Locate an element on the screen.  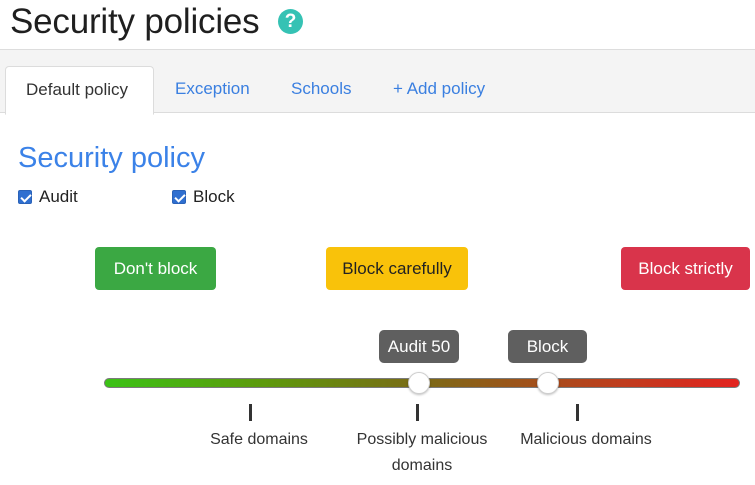
question-circle-icon: ? is located at coordinates (290, 21).